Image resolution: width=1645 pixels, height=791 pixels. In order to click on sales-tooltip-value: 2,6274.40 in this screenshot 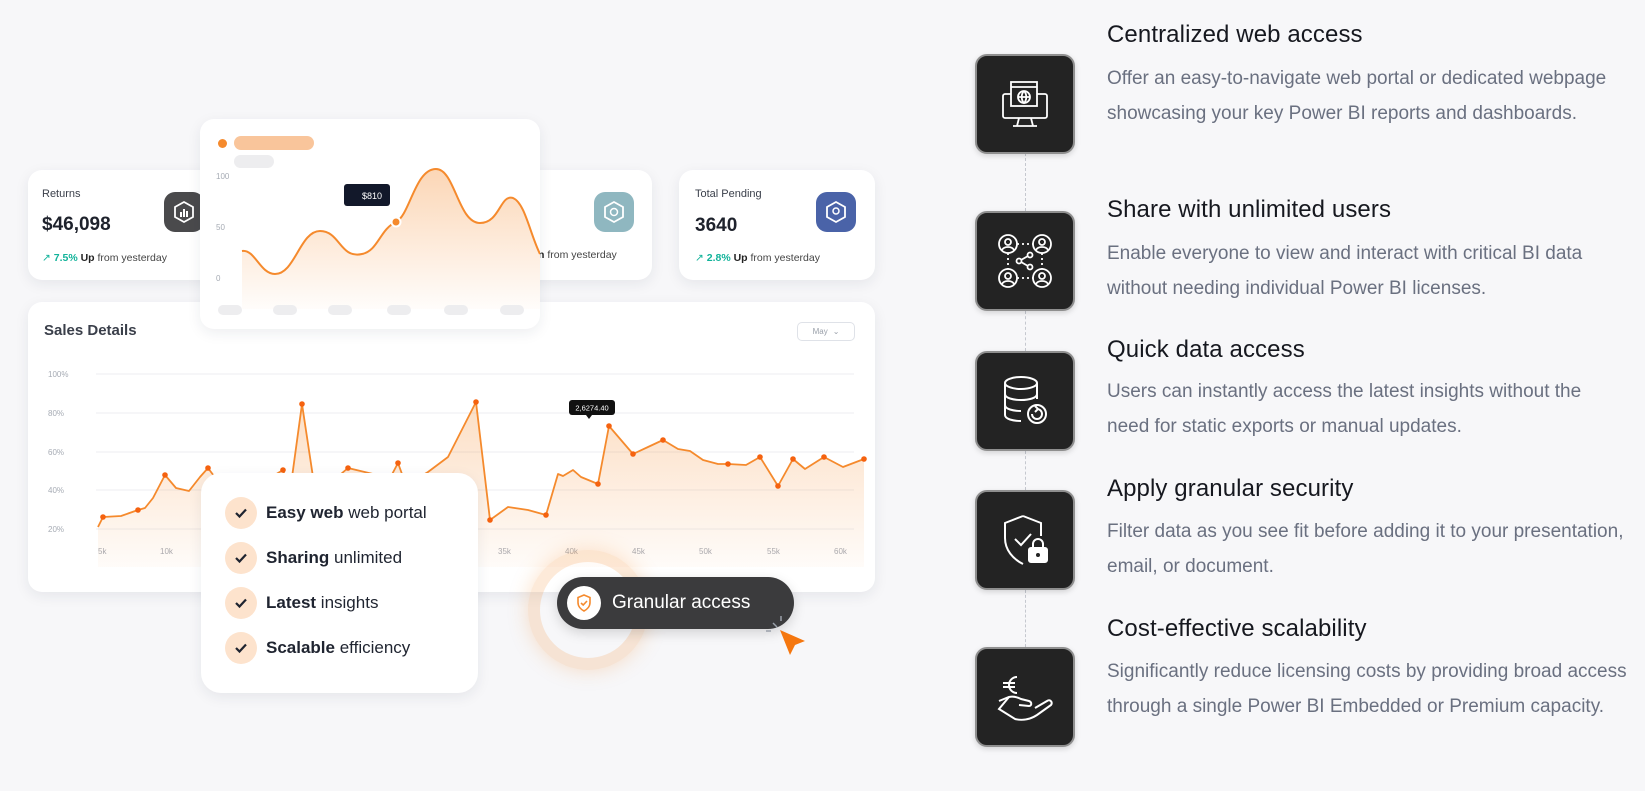, I will do `click(591, 408)`.